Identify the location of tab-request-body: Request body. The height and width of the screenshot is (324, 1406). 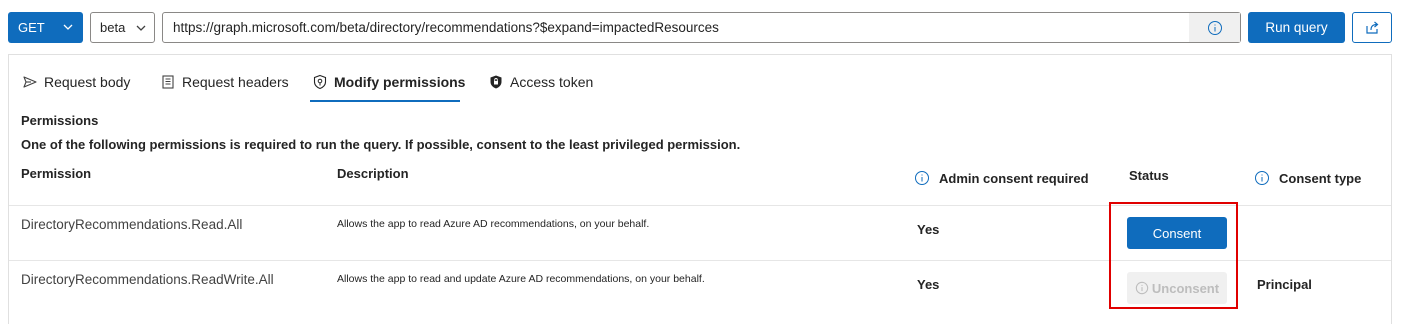
(76, 82).